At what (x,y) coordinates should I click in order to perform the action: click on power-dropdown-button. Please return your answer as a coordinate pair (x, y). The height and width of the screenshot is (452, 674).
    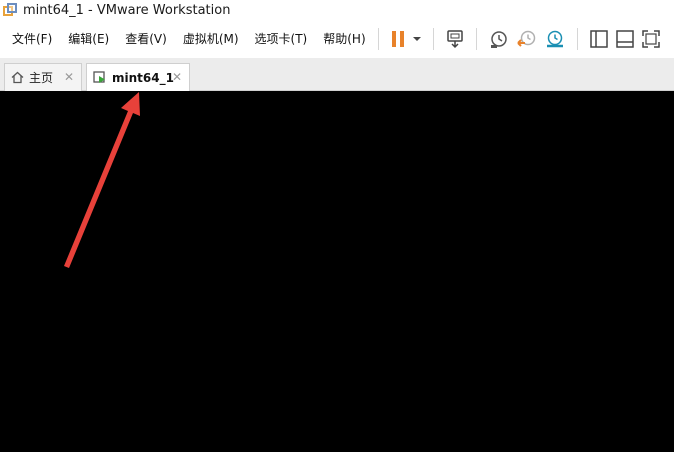
    Looking at the image, I should click on (417, 39).